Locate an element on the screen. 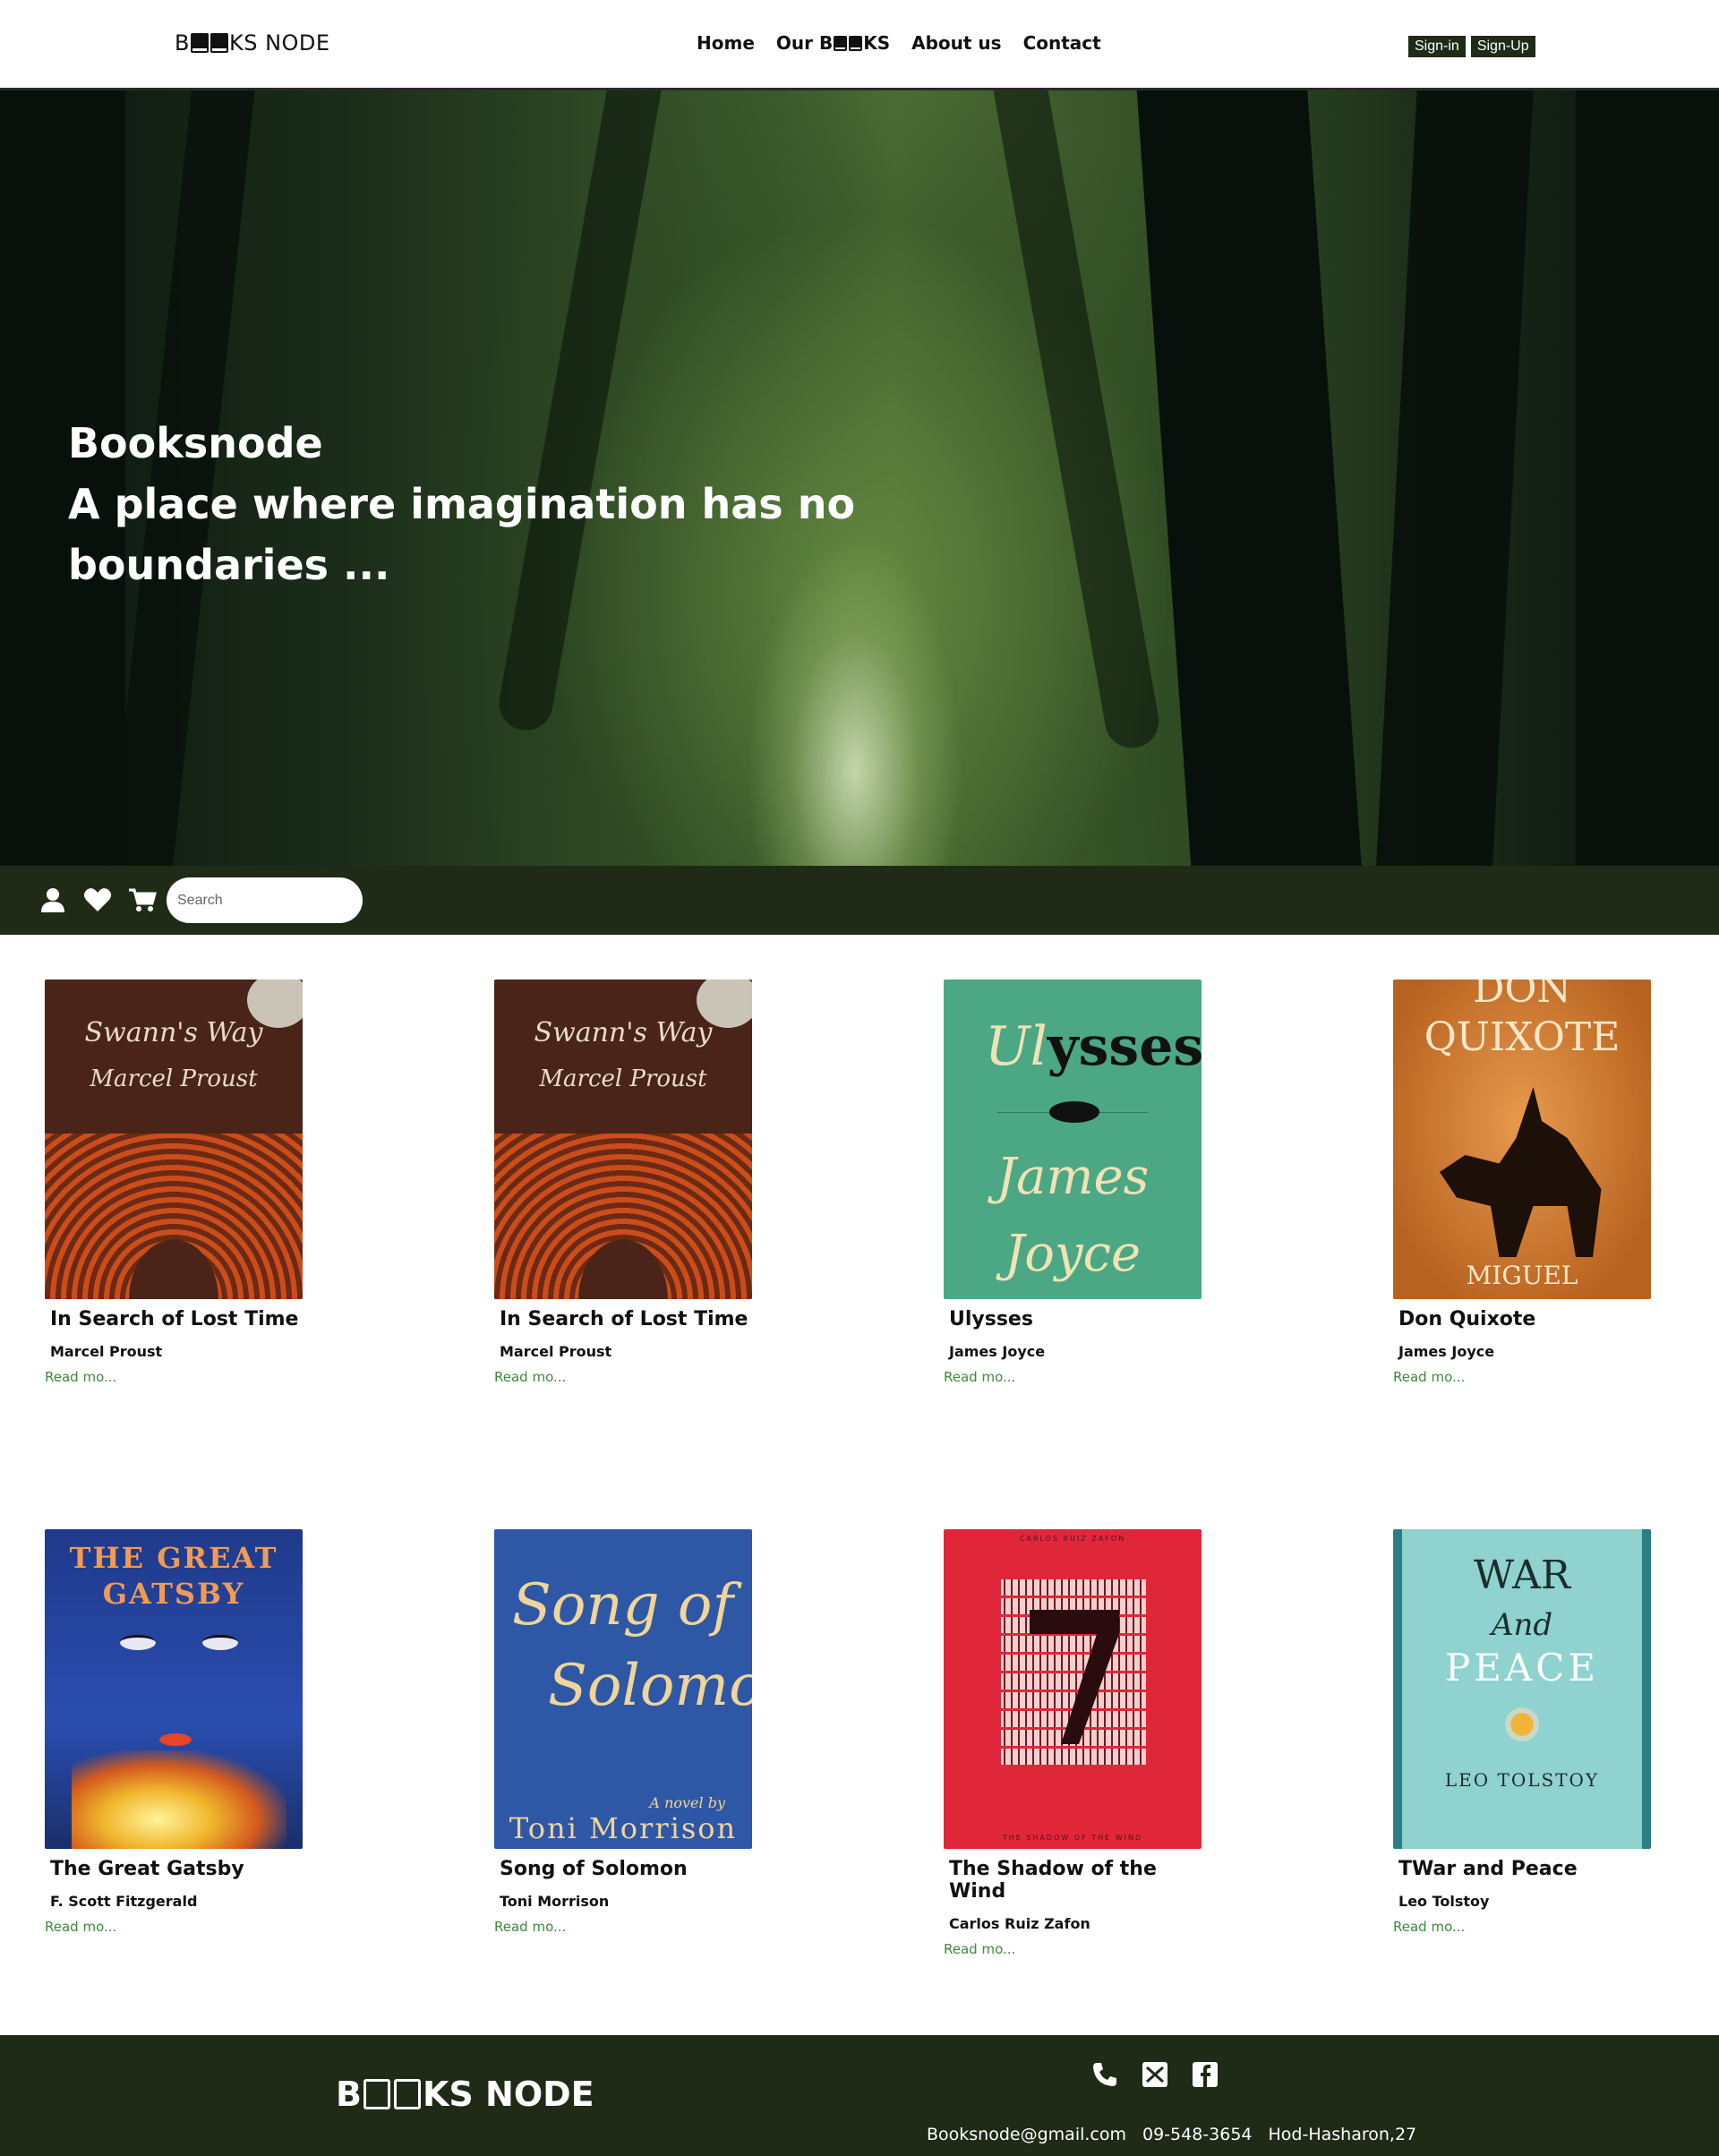 The image size is (1719, 2156). book-title: The Great Gatsby is located at coordinates (176, 1869).